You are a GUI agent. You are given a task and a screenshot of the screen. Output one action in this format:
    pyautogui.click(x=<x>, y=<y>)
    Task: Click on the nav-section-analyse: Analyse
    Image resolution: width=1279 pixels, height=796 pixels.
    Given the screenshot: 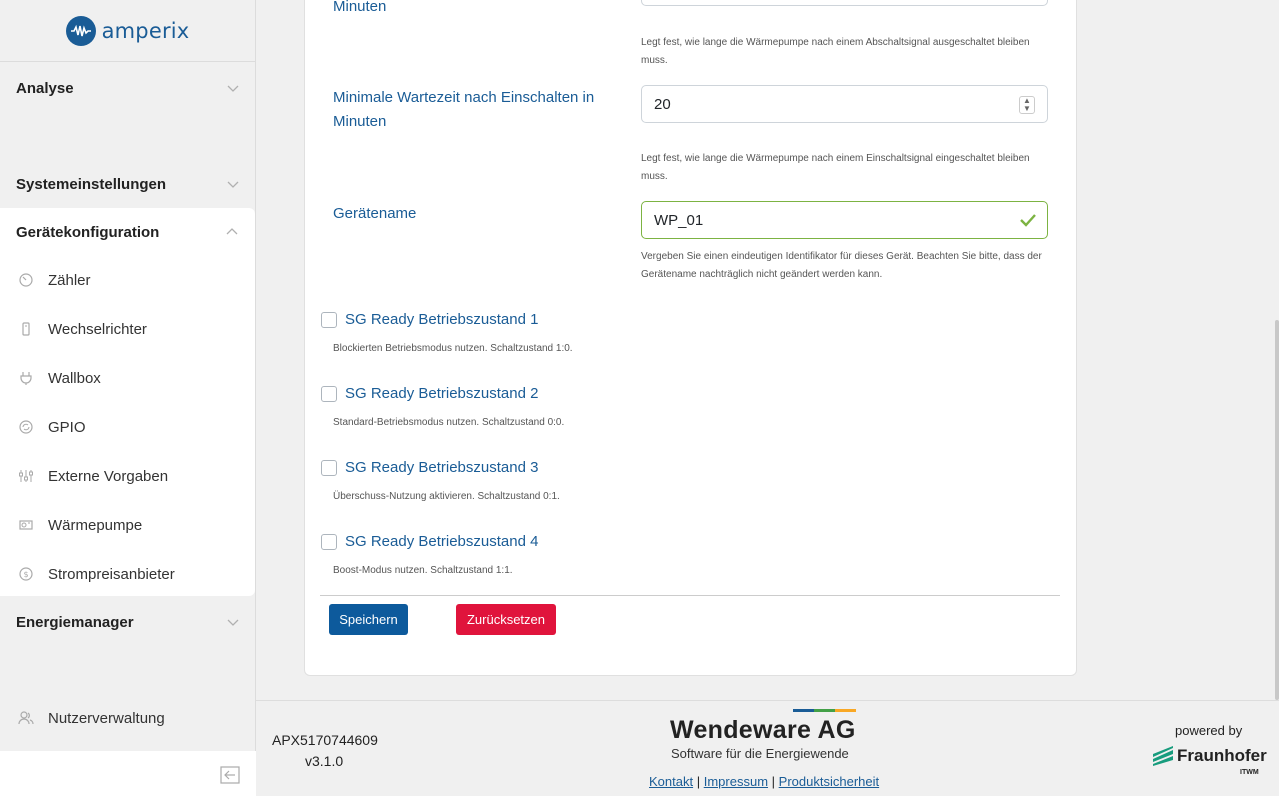 What is the action you would take?
    pyautogui.click(x=128, y=88)
    